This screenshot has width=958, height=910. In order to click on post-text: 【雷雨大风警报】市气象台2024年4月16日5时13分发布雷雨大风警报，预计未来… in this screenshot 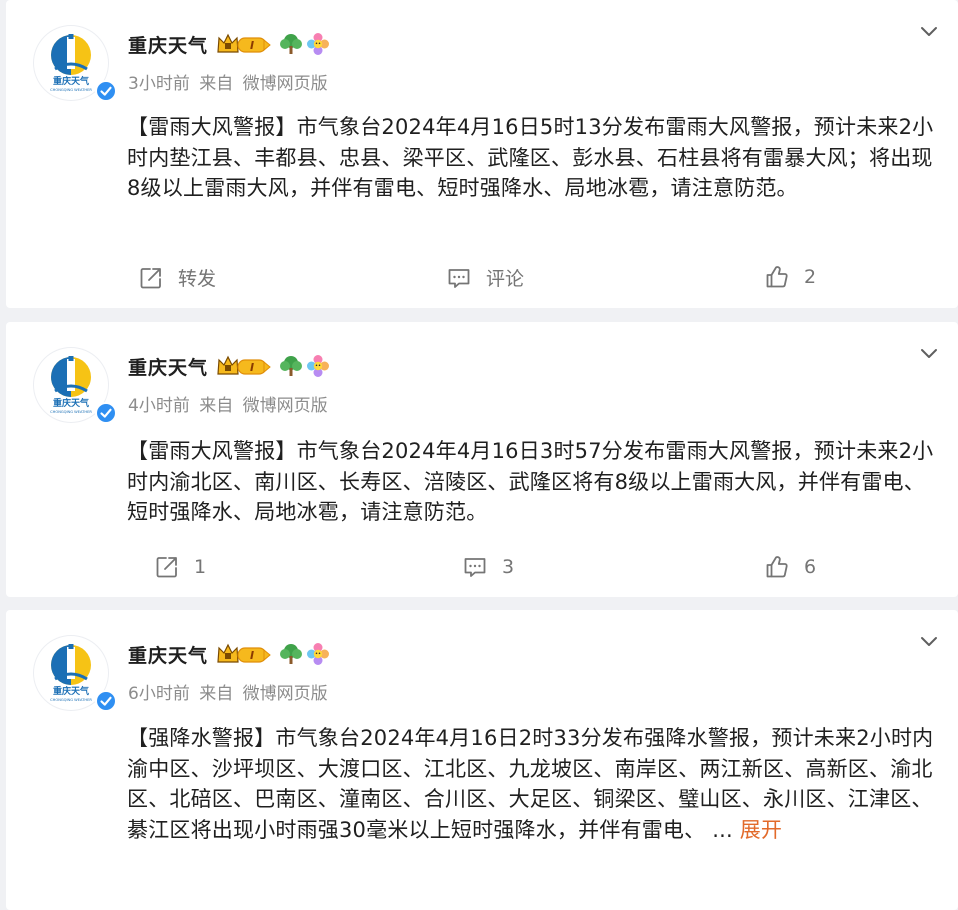, I will do `click(534, 158)`.